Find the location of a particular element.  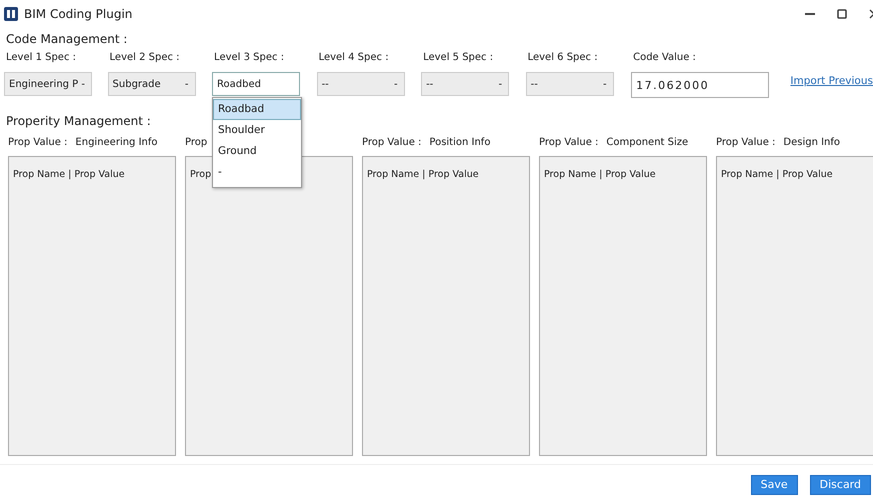

column-header: Prop is located at coordinates (201, 174).